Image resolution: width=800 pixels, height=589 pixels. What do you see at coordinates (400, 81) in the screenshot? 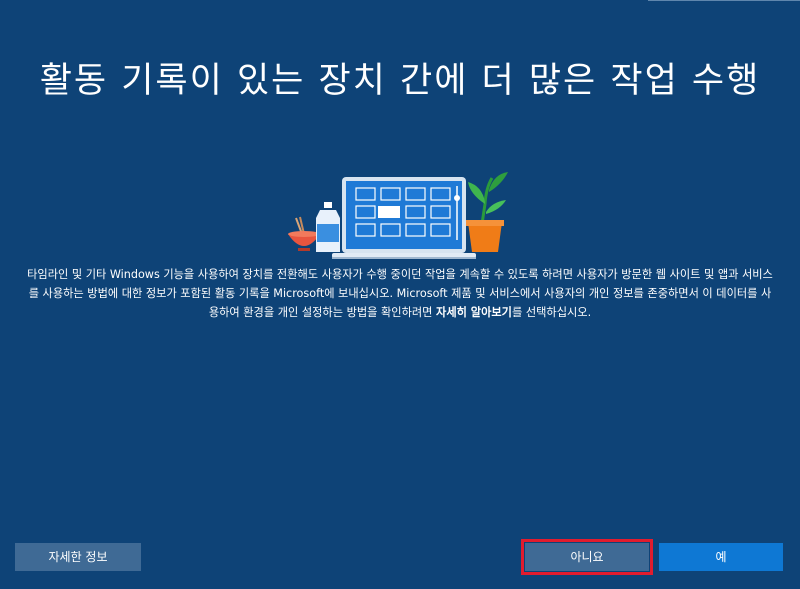
I see `page-title: 활동 기록이 있는 장치 간에 더 많은 작업 수행` at bounding box center [400, 81].